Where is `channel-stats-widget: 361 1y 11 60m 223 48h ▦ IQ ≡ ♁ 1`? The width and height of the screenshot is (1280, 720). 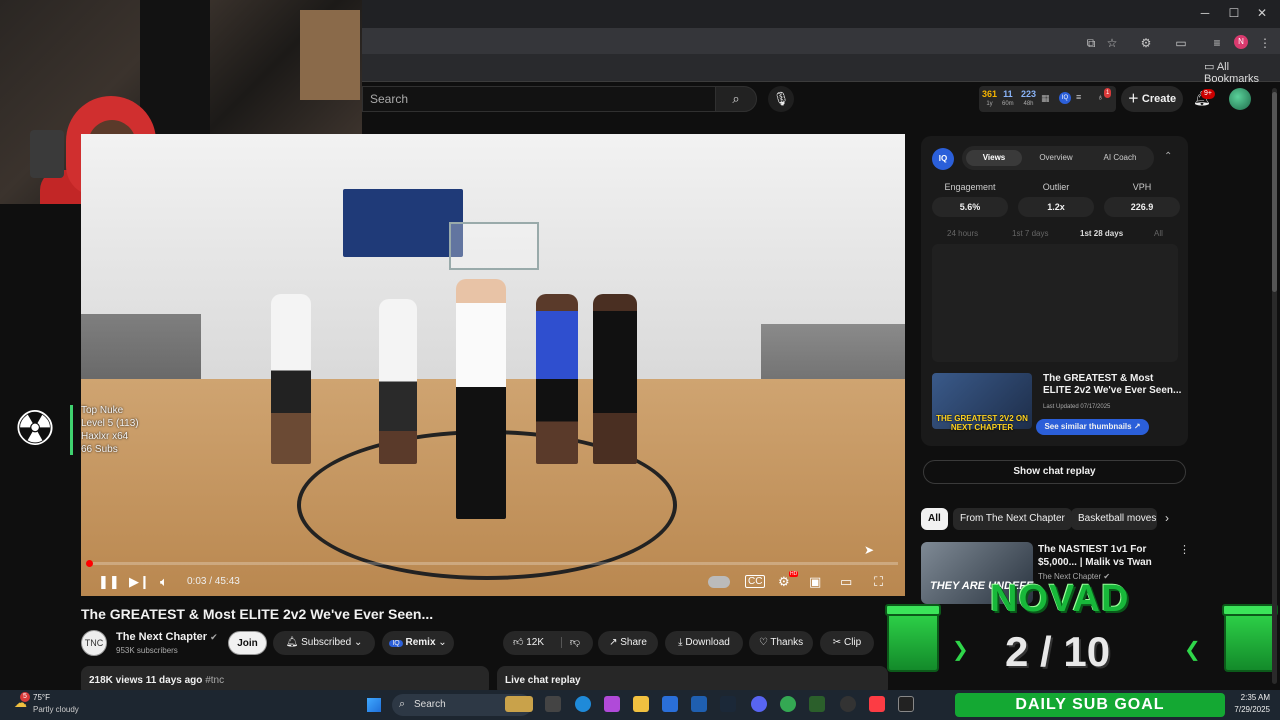 channel-stats-widget: 361 1y 11 60m 223 48h ▦ IQ ≡ ♁ 1 is located at coordinates (1047, 99).